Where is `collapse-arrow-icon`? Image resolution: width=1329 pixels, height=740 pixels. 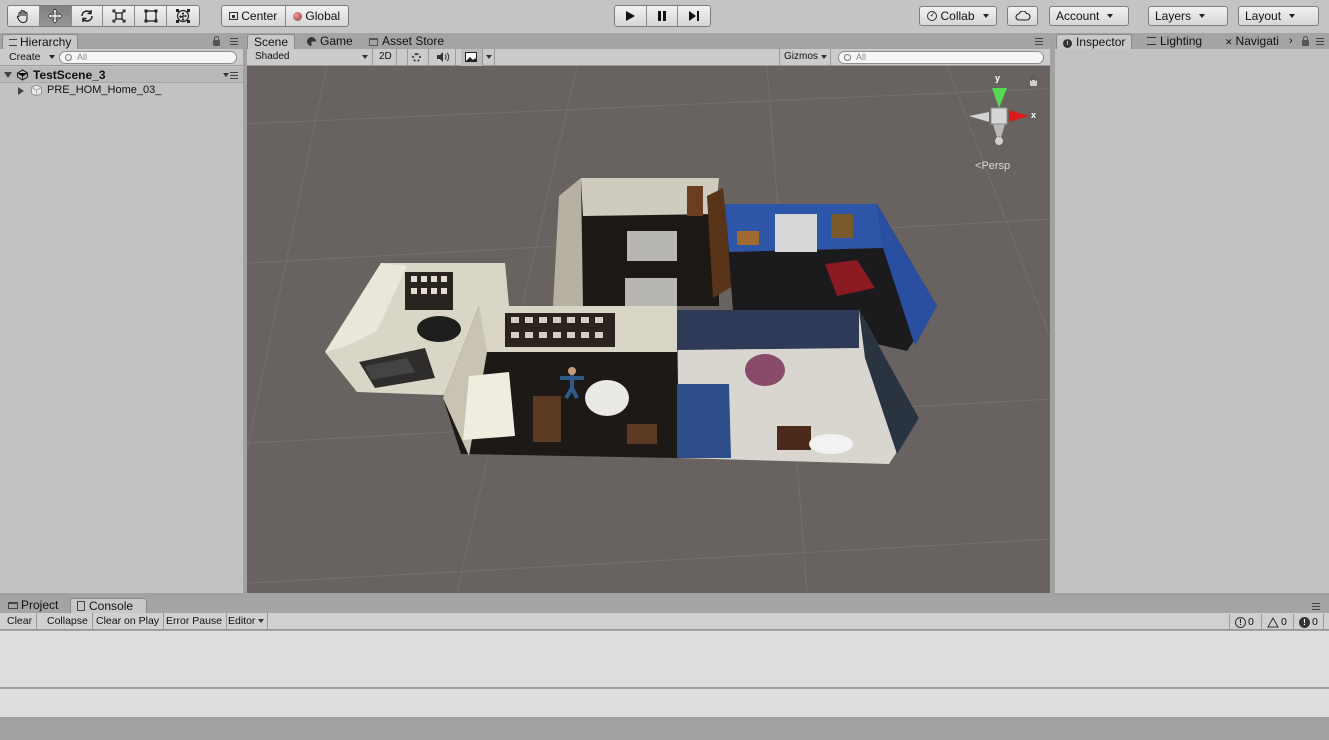 collapse-arrow-icon is located at coordinates (21, 91).